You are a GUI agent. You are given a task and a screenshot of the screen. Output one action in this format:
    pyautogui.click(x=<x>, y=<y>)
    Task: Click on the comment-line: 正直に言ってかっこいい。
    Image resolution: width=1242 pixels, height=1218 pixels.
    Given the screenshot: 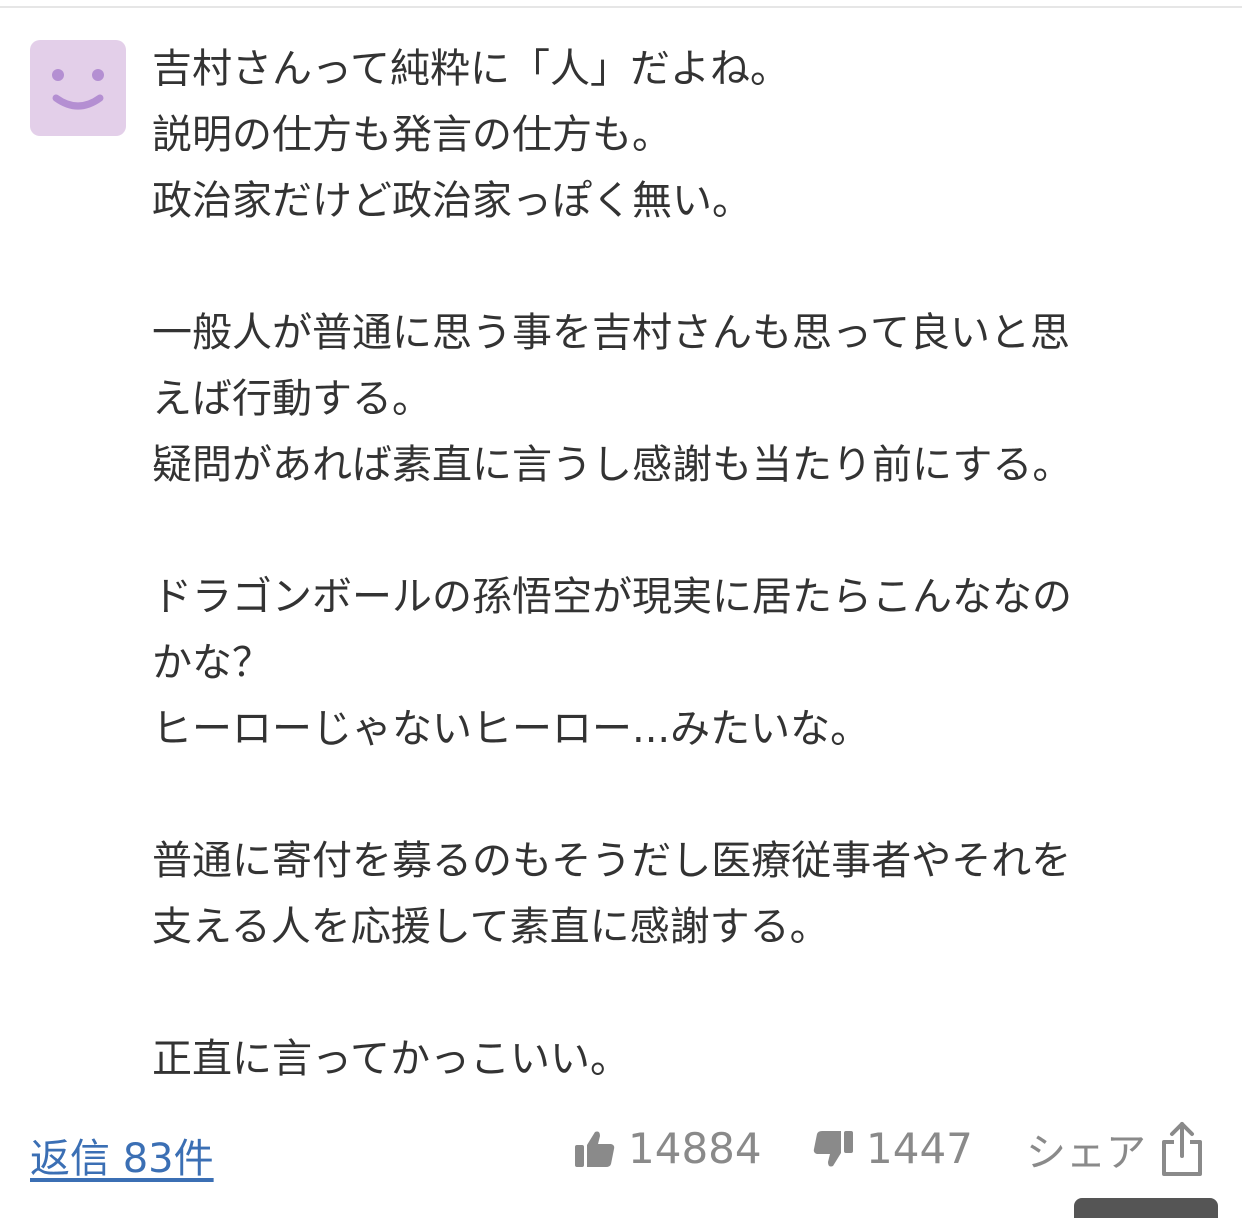 What is the action you would take?
    pyautogui.click(x=391, y=1059)
    